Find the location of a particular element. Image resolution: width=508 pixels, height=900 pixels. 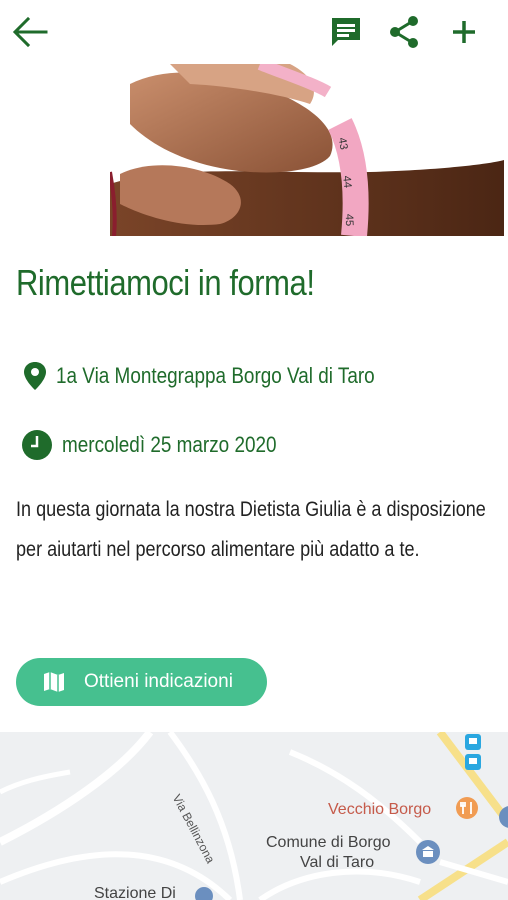

chat-icon is located at coordinates (346, 32).